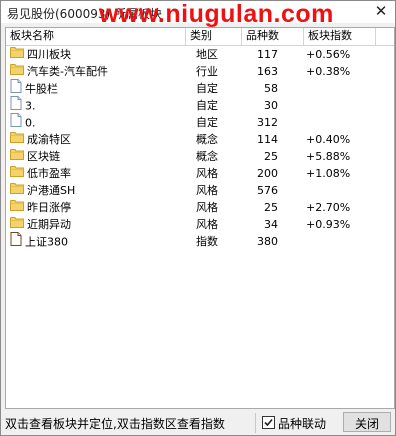  Describe the element at coordinates (30, 106) in the screenshot. I see `sector-name: 3.` at that location.